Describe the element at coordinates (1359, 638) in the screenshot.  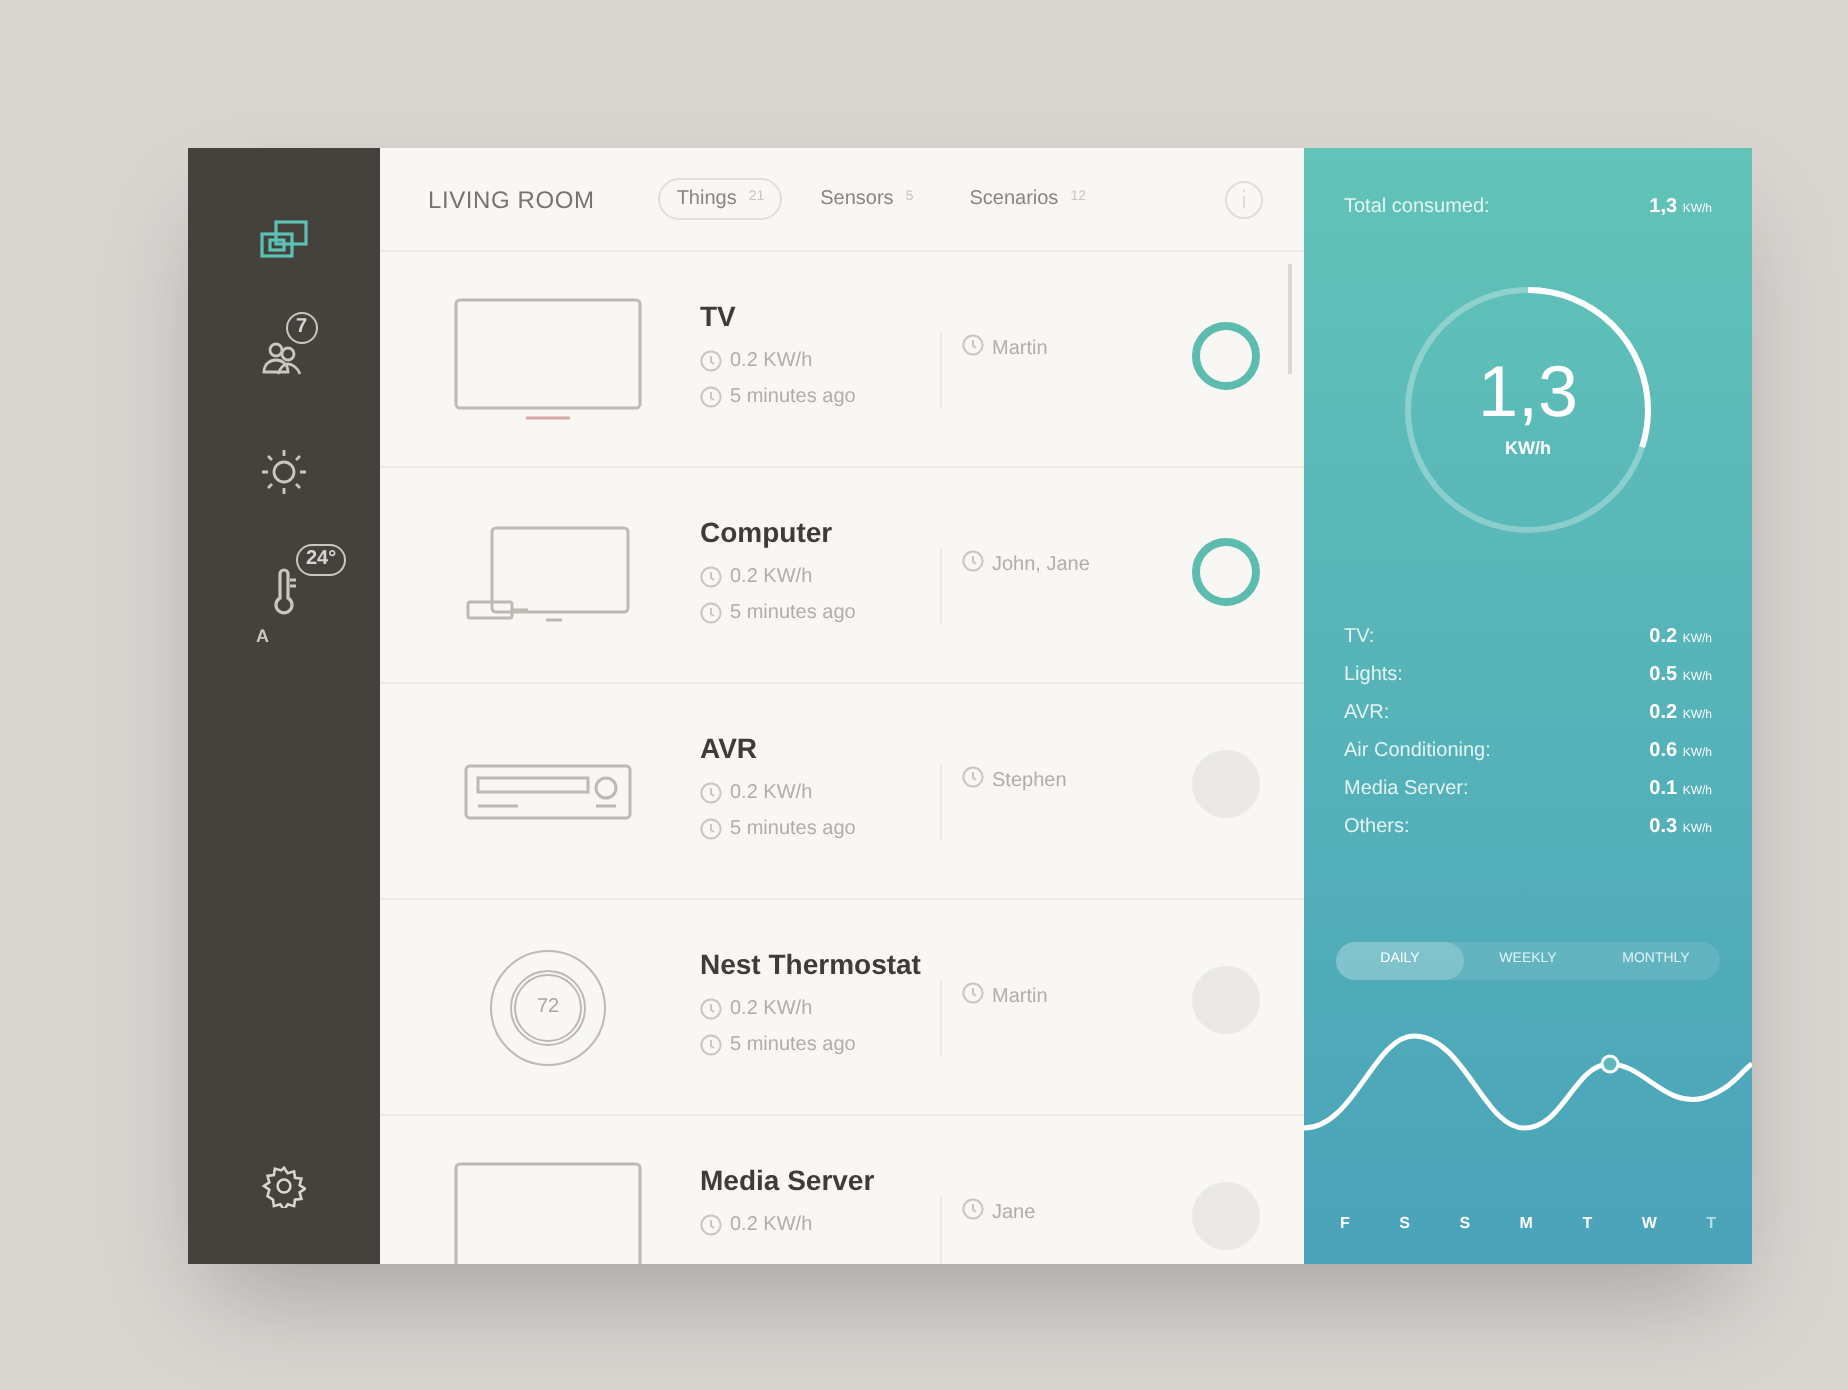
I see `device-label: TV:` at that location.